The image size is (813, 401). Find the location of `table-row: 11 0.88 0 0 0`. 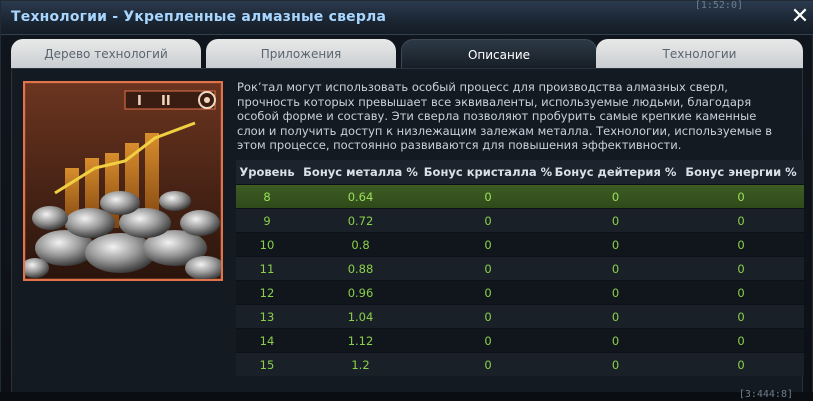

table-row: 11 0.88 0 0 0 is located at coordinates (520, 268).